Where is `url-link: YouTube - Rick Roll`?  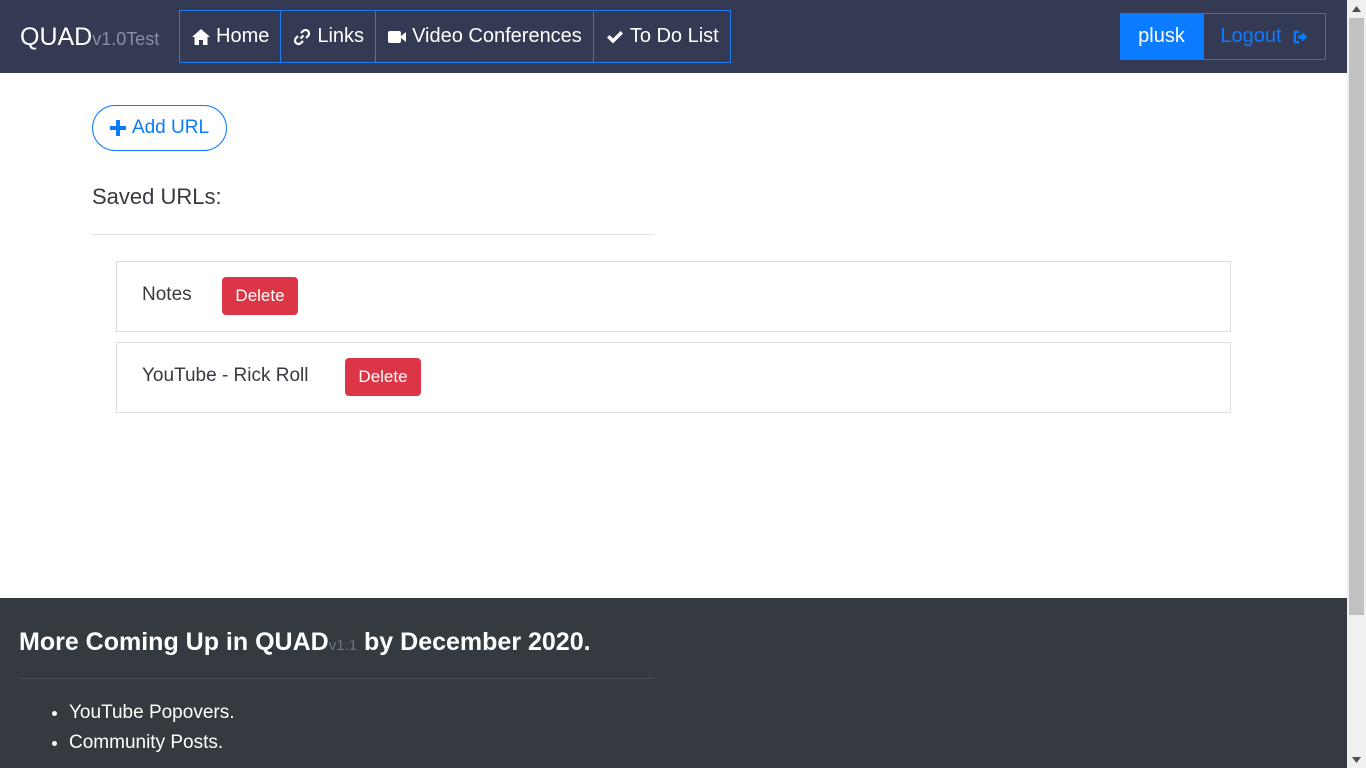 url-link: YouTube - Rick Roll is located at coordinates (225, 376).